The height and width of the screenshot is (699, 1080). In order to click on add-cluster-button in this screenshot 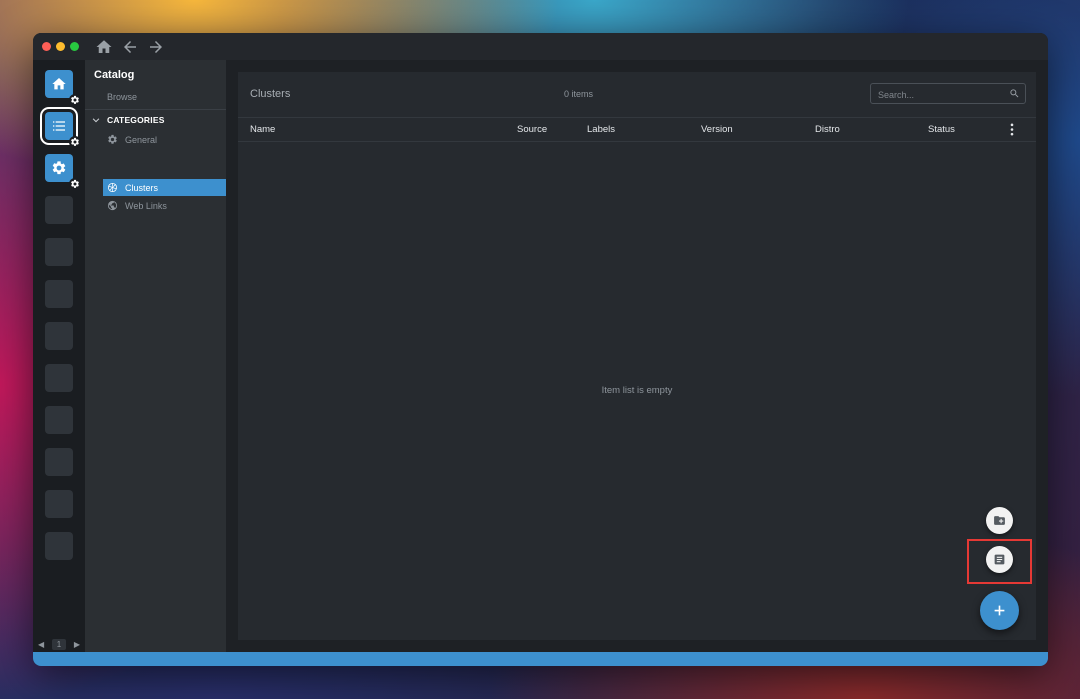, I will do `click(999, 610)`.